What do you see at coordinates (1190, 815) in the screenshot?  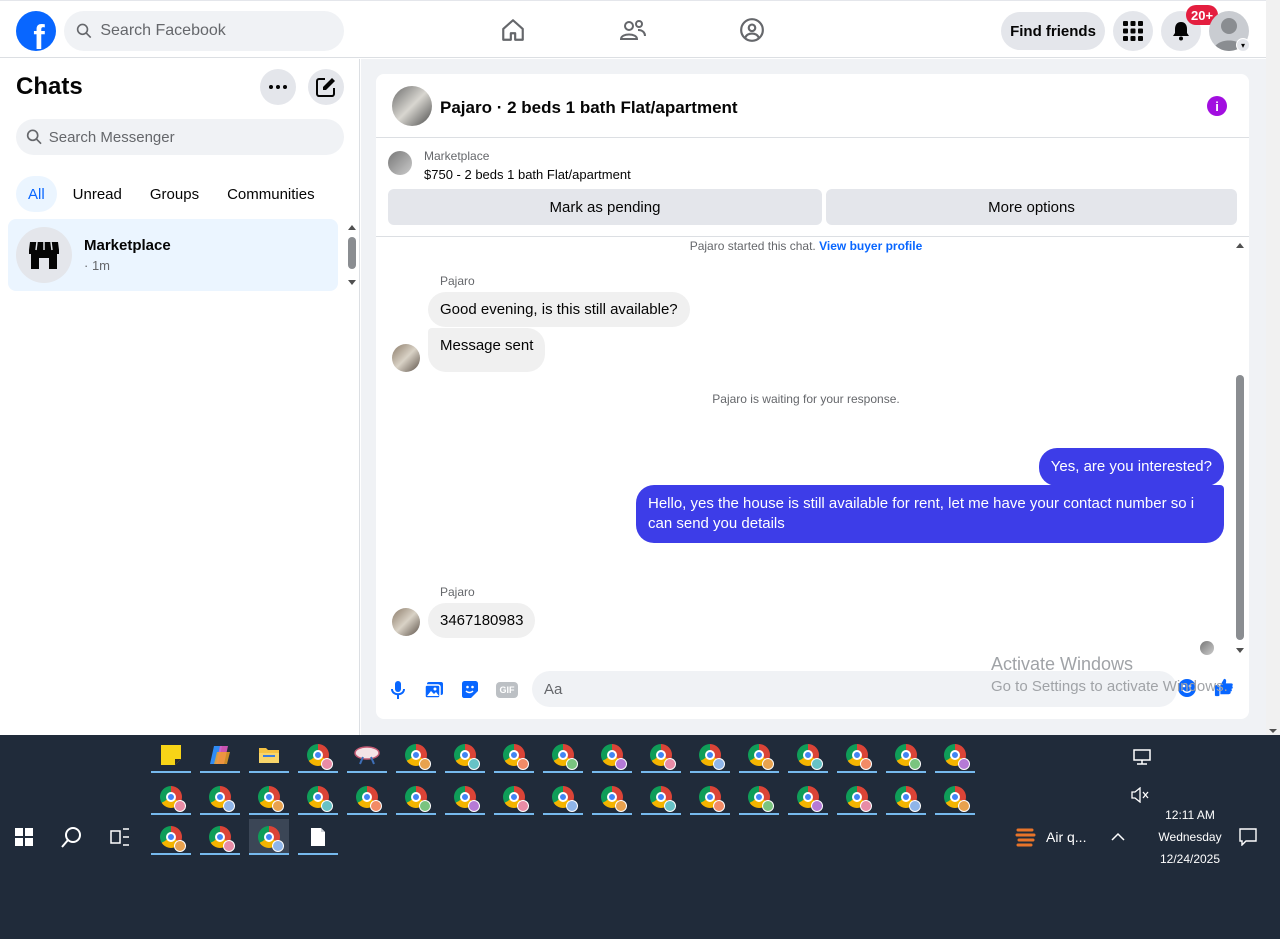 I see `clock-time: 12:11 AM` at bounding box center [1190, 815].